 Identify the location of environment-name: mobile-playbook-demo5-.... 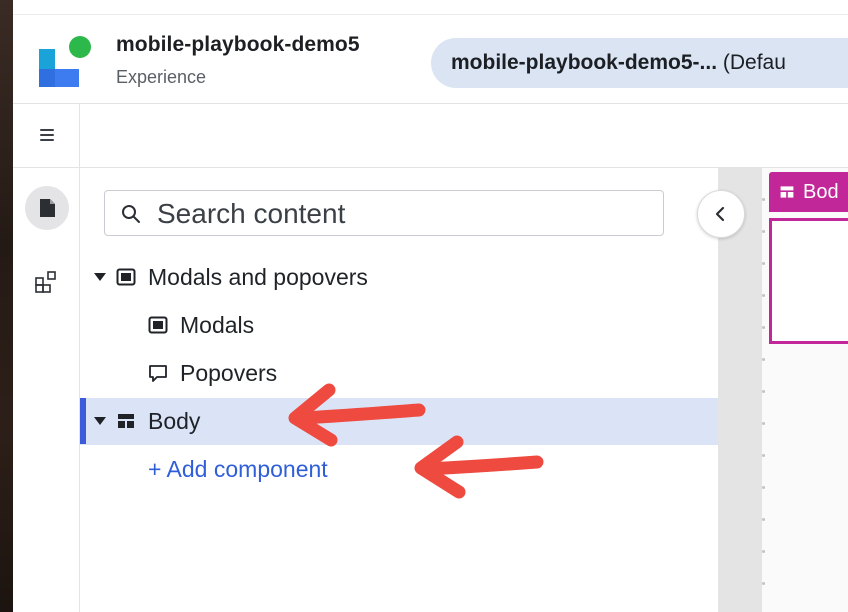
(584, 62).